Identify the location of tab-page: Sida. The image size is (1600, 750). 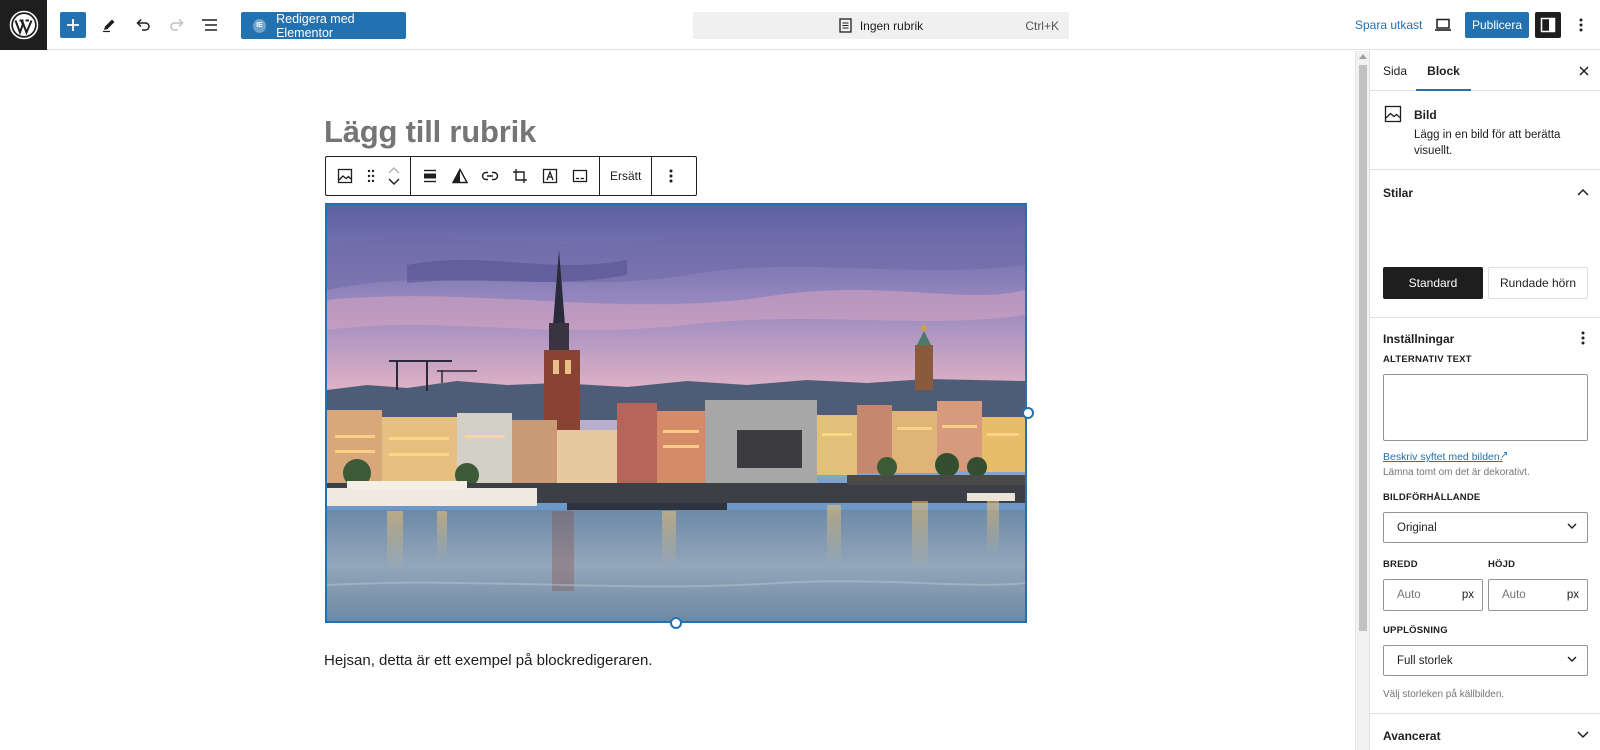
(1395, 71).